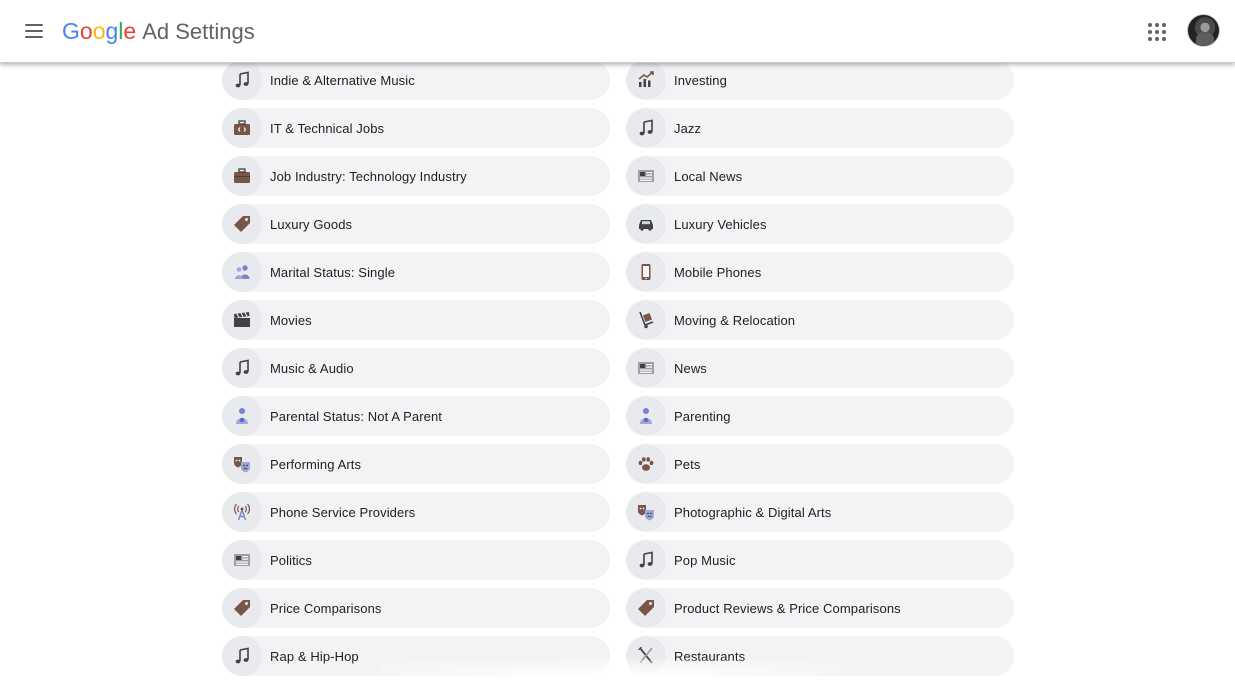 This screenshot has width=1235, height=682. Describe the element at coordinates (291, 320) in the screenshot. I see `topic-label: Movies` at that location.